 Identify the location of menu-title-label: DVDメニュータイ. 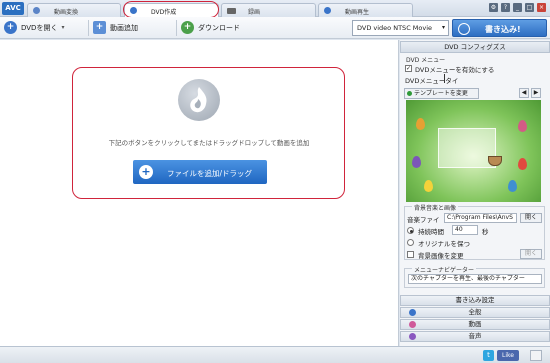
(432, 81).